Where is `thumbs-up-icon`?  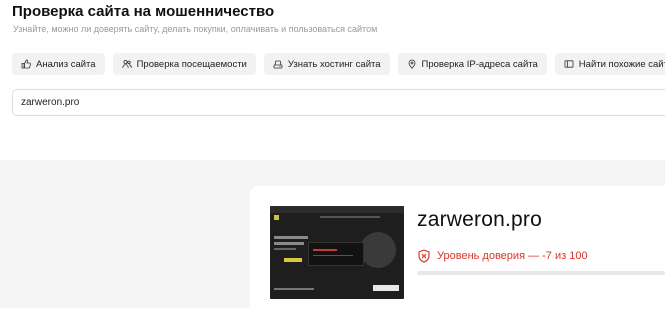
thumbs-up-icon is located at coordinates (26, 64).